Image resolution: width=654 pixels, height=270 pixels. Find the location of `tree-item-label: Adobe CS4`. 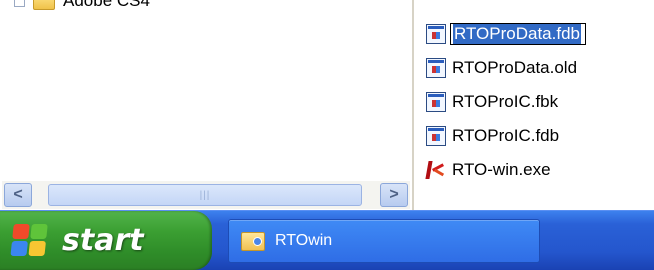

tree-item-label: Adobe CS4 is located at coordinates (106, 5).